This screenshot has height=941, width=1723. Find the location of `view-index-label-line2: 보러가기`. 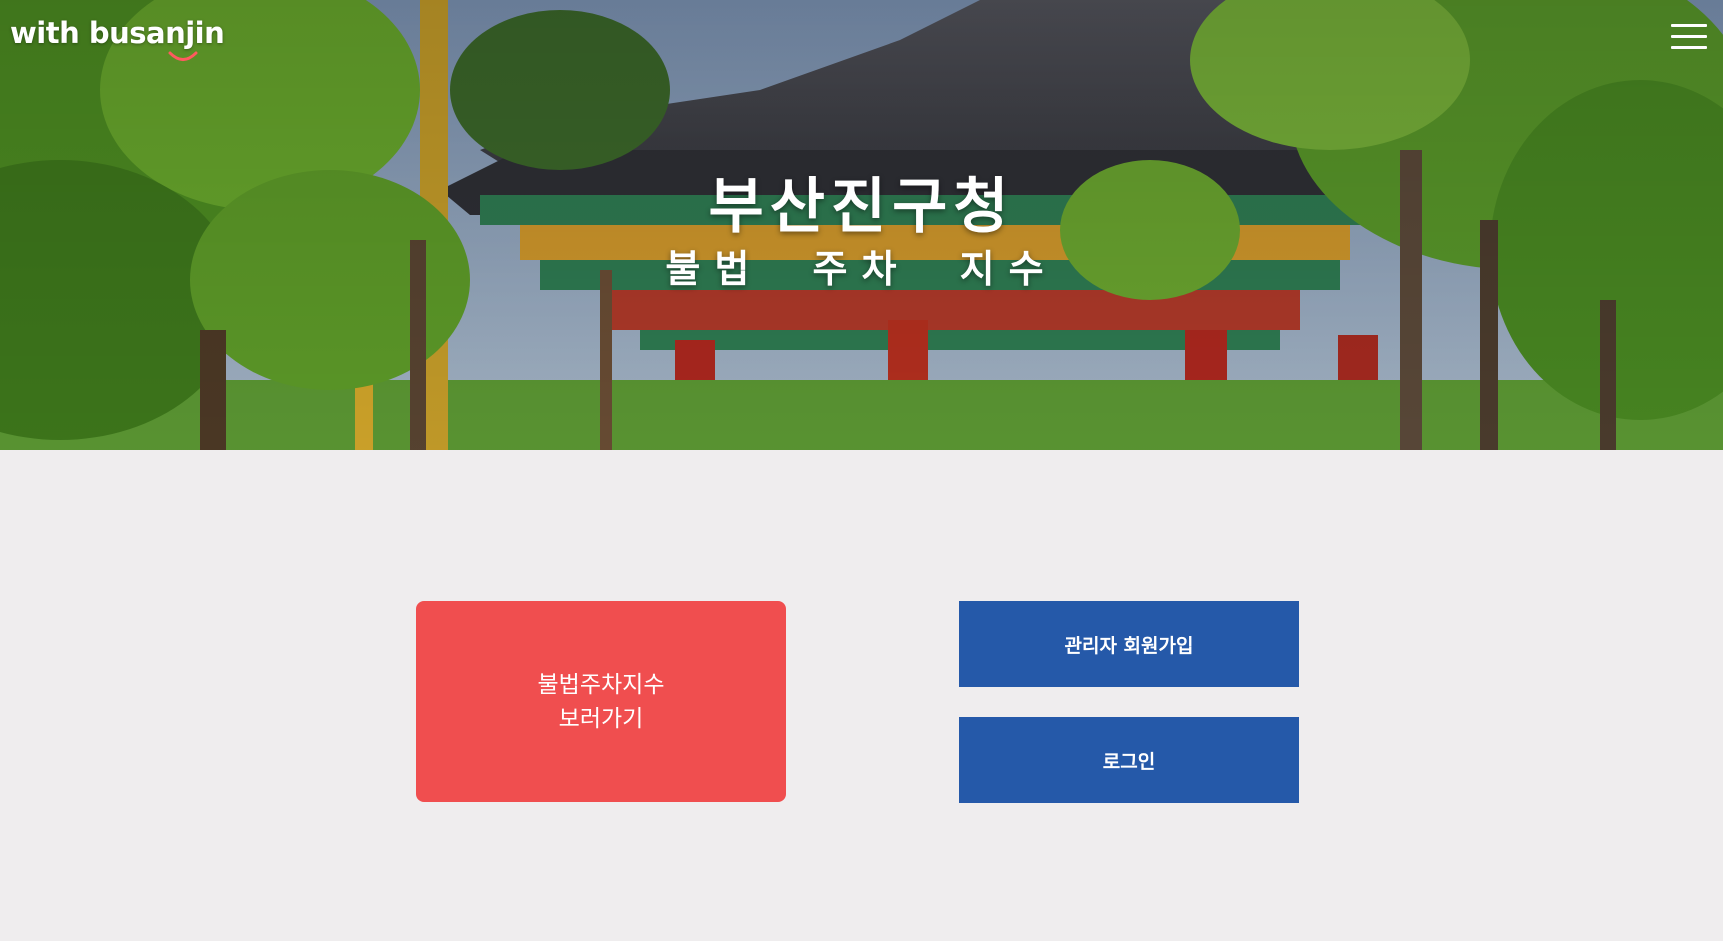

view-index-label-line2: 보러가기 is located at coordinates (601, 718).